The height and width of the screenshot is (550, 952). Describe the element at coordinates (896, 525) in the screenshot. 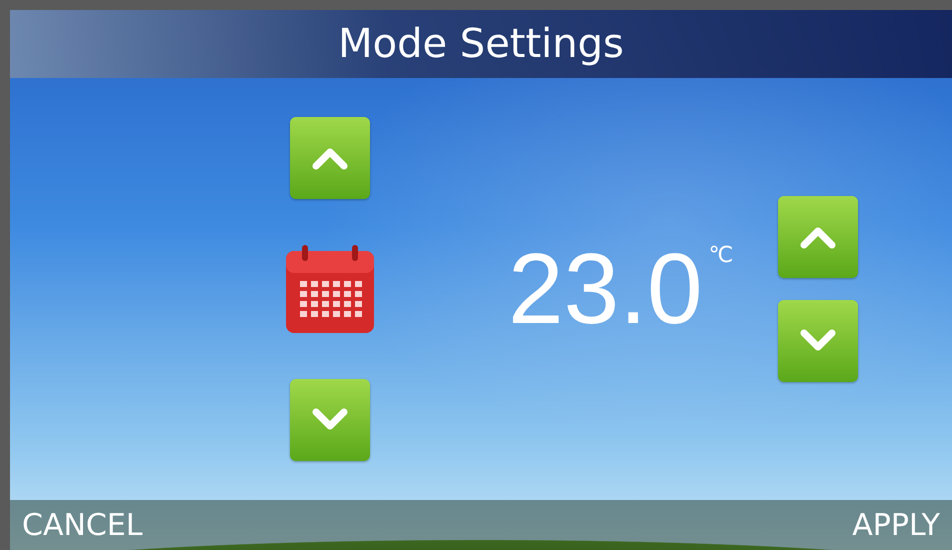

I see `apply-button: APPLY` at that location.